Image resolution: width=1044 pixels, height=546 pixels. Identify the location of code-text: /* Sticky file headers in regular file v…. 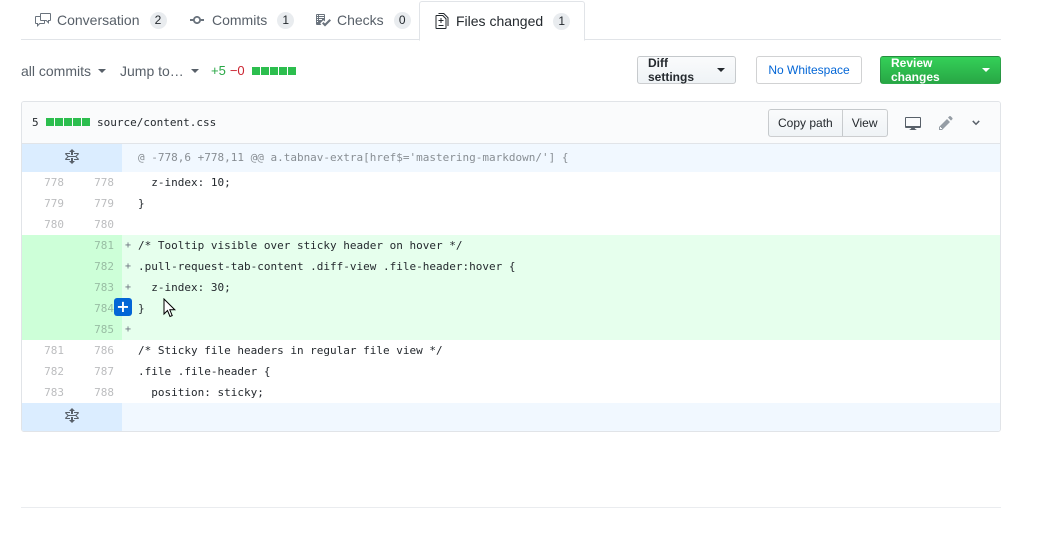
(290, 350).